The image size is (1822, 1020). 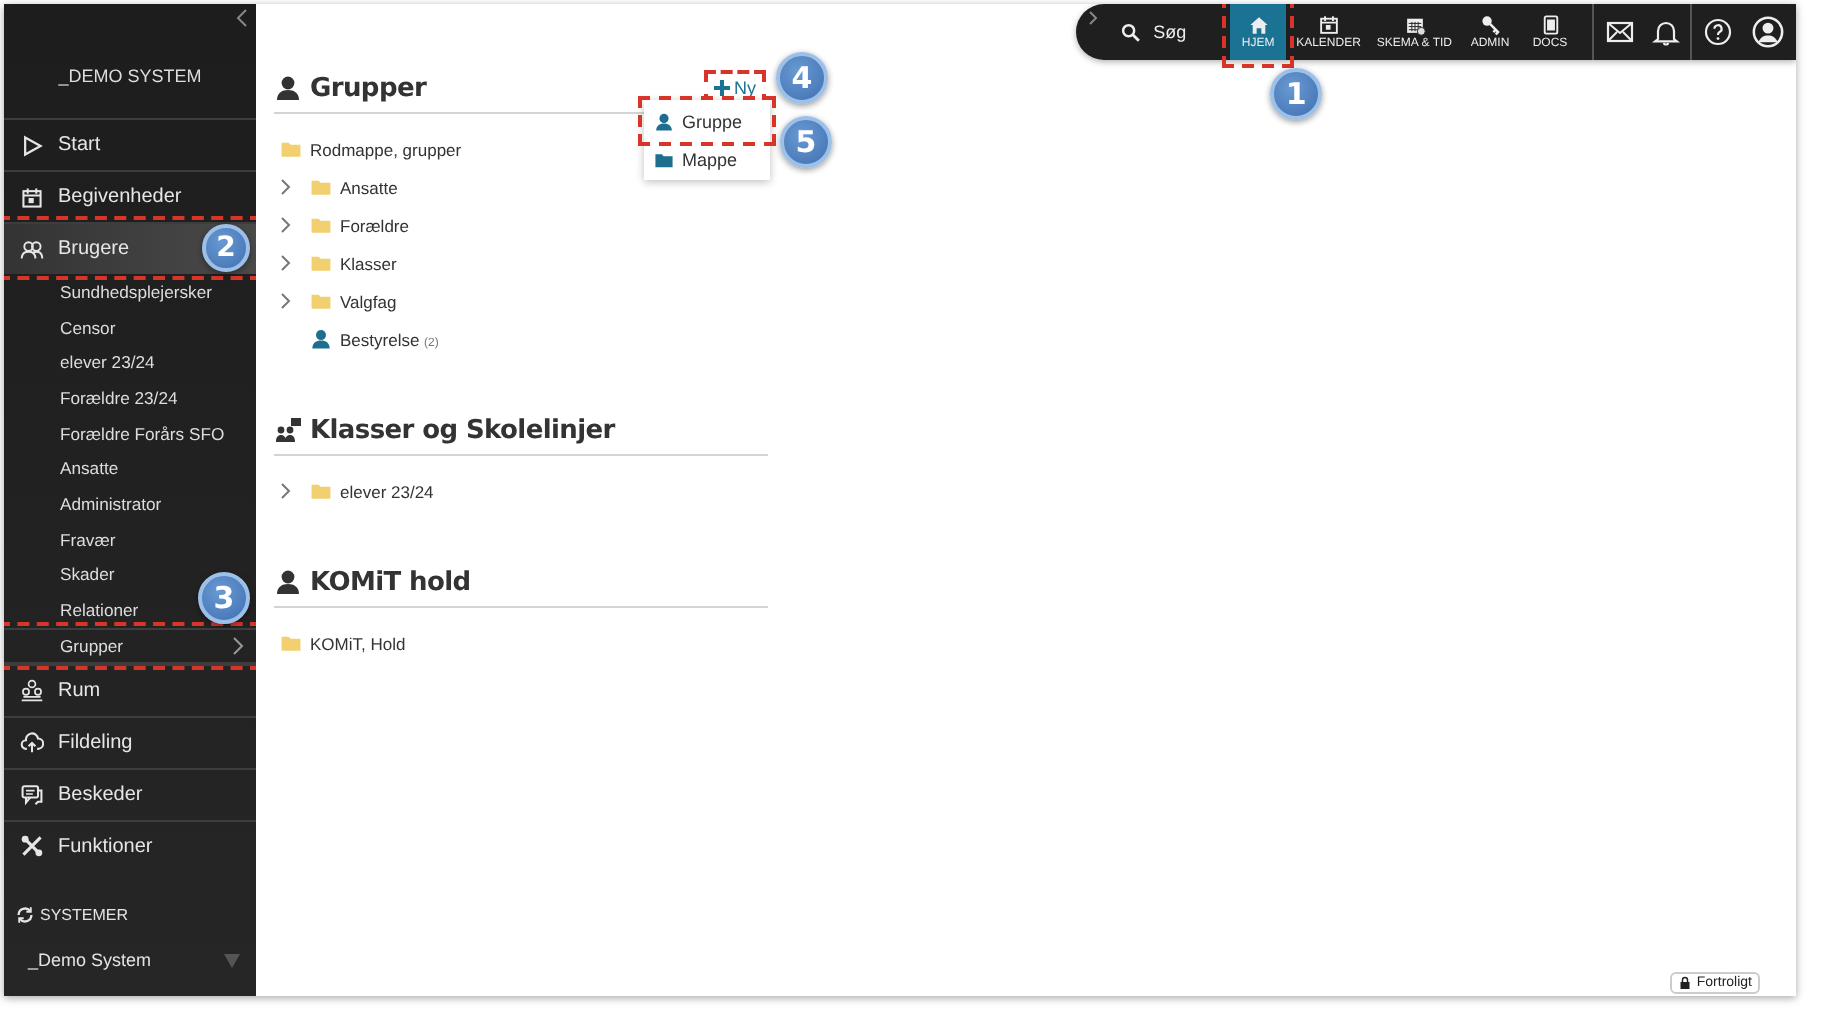 What do you see at coordinates (32, 742) in the screenshot?
I see `cloud-upload-icon` at bounding box center [32, 742].